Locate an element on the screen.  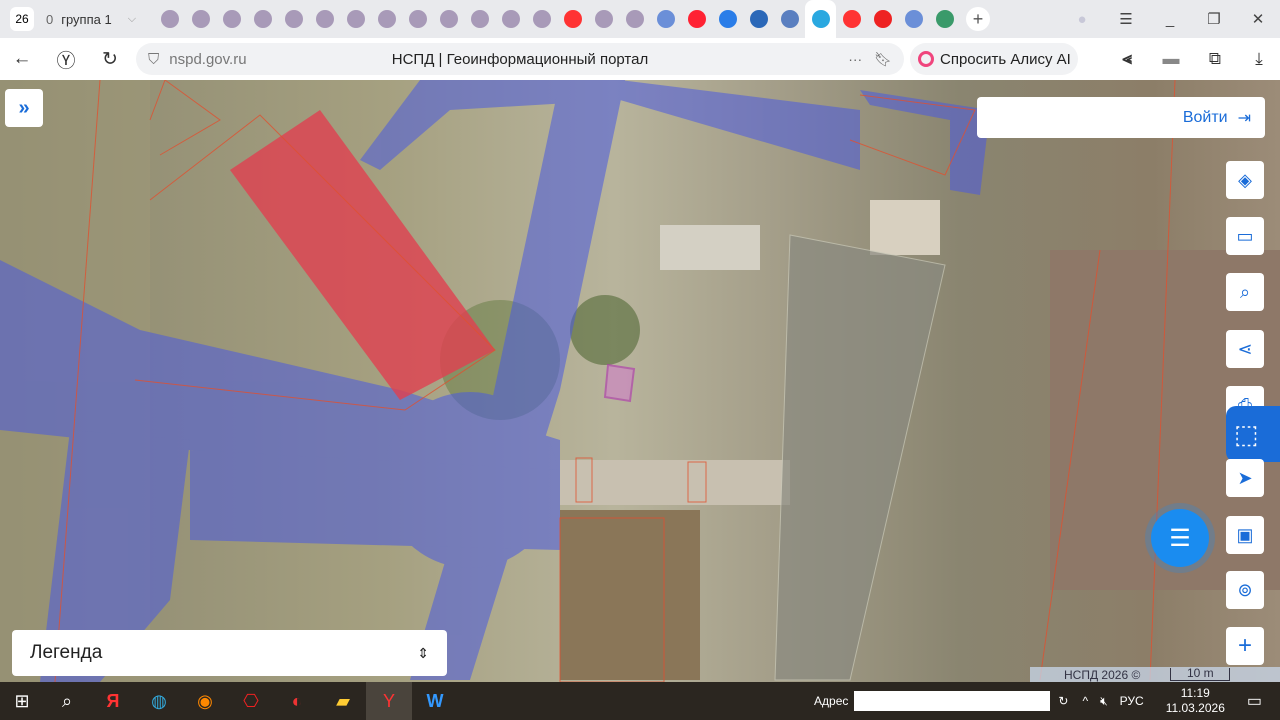
time: 11:19 is located at coordinates (1195, 693).